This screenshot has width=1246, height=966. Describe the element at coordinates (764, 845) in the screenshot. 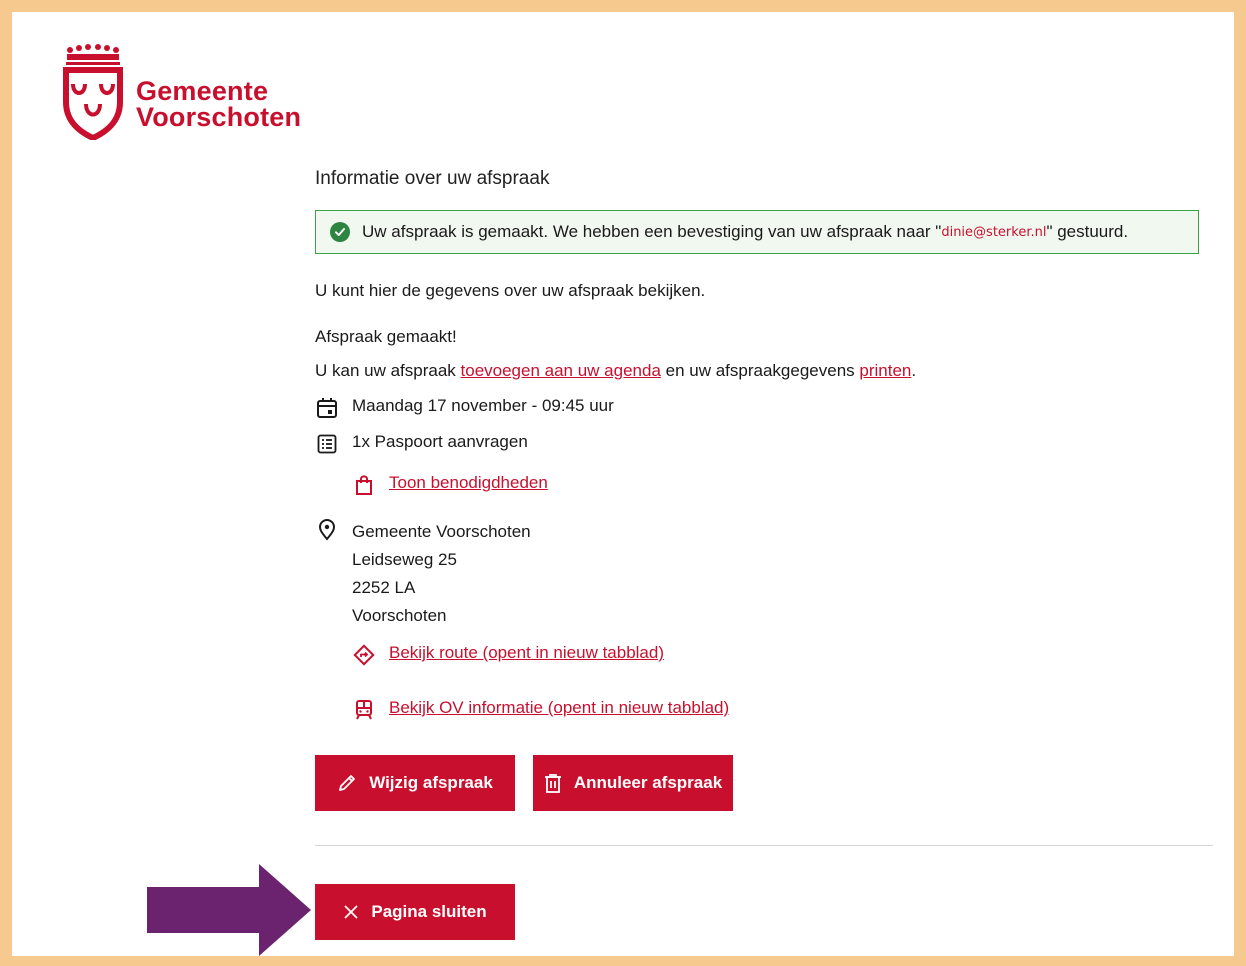

I see `divider` at that location.